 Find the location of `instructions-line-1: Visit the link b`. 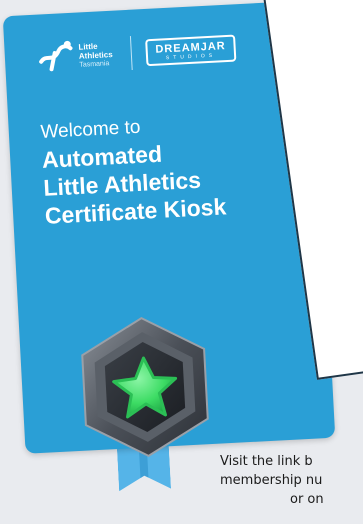

instructions-line-1: Visit the link b is located at coordinates (266, 461).